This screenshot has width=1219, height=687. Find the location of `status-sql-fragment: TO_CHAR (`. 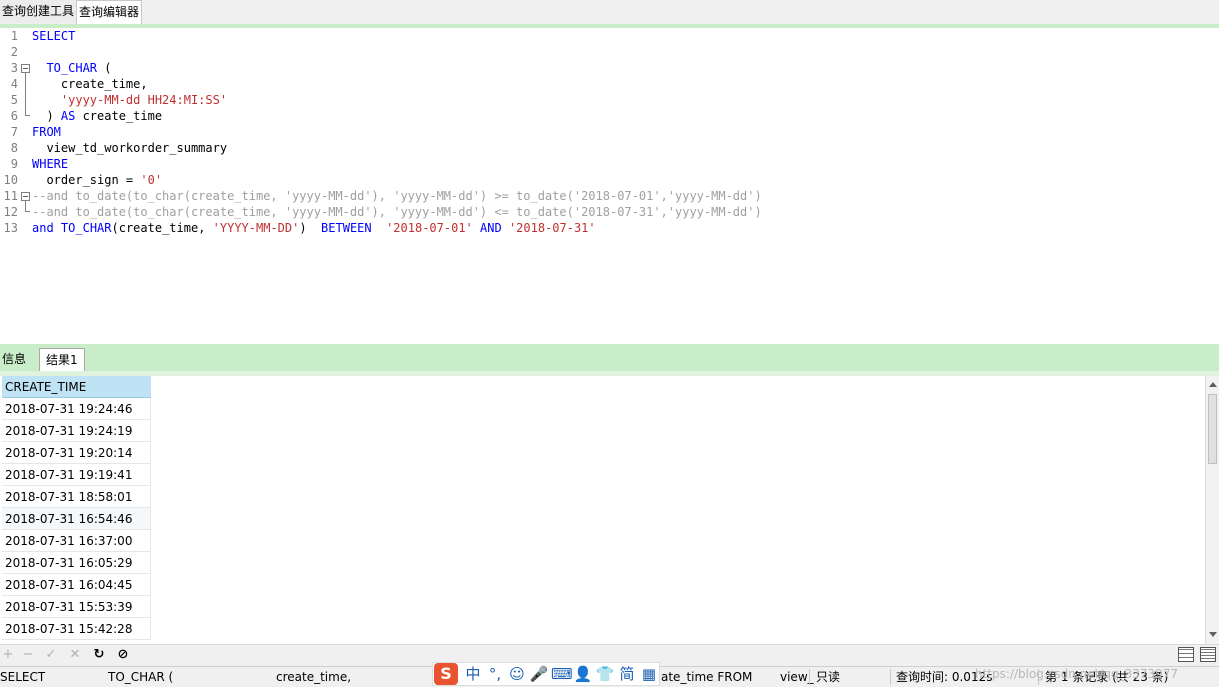

status-sql-fragment: TO_CHAR ( is located at coordinates (141, 677).